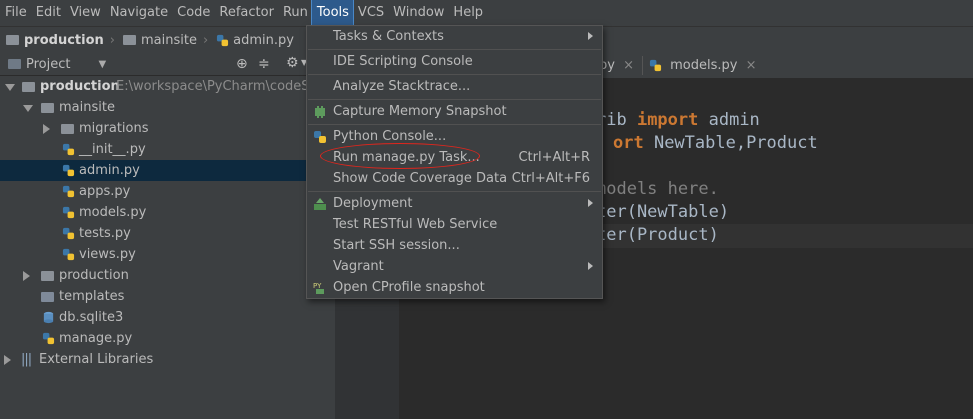 The width and height of the screenshot is (973, 419). I want to click on menu-tools: Tools, so click(332, 13).